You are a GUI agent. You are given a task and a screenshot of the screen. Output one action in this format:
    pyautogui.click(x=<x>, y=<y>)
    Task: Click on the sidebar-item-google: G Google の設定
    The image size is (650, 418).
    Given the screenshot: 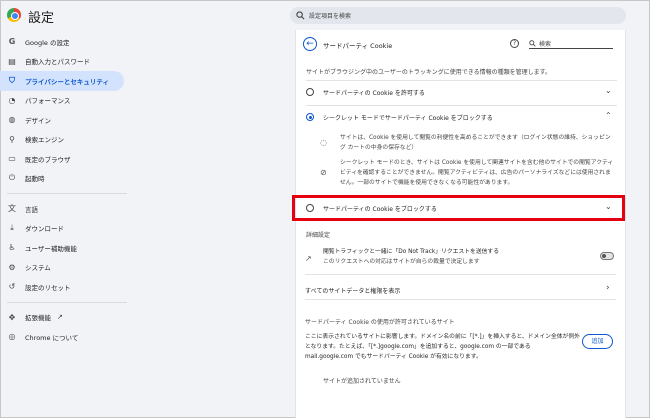 What is the action you would take?
    pyautogui.click(x=67, y=42)
    